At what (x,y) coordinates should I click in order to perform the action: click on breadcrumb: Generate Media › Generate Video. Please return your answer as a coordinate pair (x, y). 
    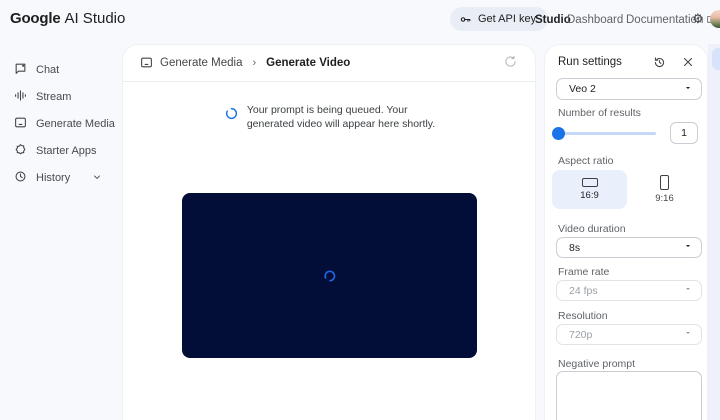
    Looking at the image, I should click on (245, 62).